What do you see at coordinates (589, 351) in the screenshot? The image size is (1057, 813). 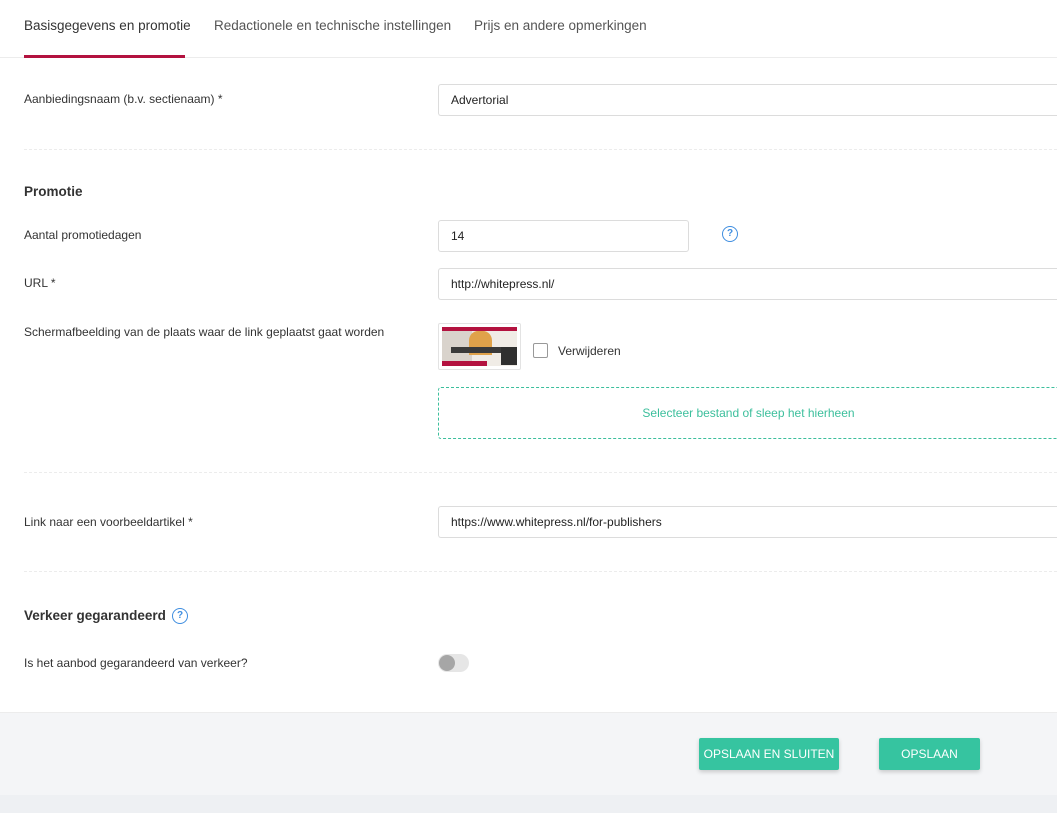 I see `remove-screenshot-label: Verwijderen` at bounding box center [589, 351].